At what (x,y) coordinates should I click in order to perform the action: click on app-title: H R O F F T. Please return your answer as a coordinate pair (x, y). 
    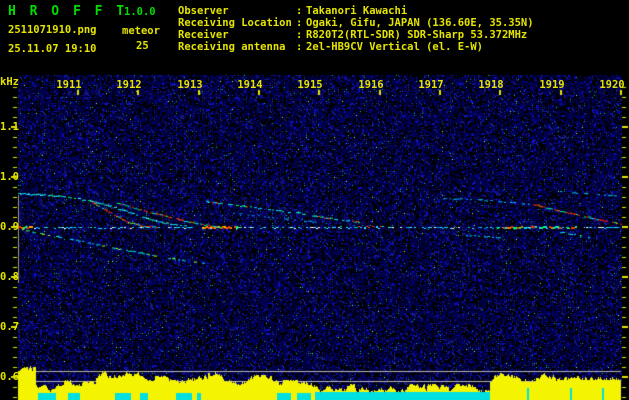
    Looking at the image, I should click on (68, 11).